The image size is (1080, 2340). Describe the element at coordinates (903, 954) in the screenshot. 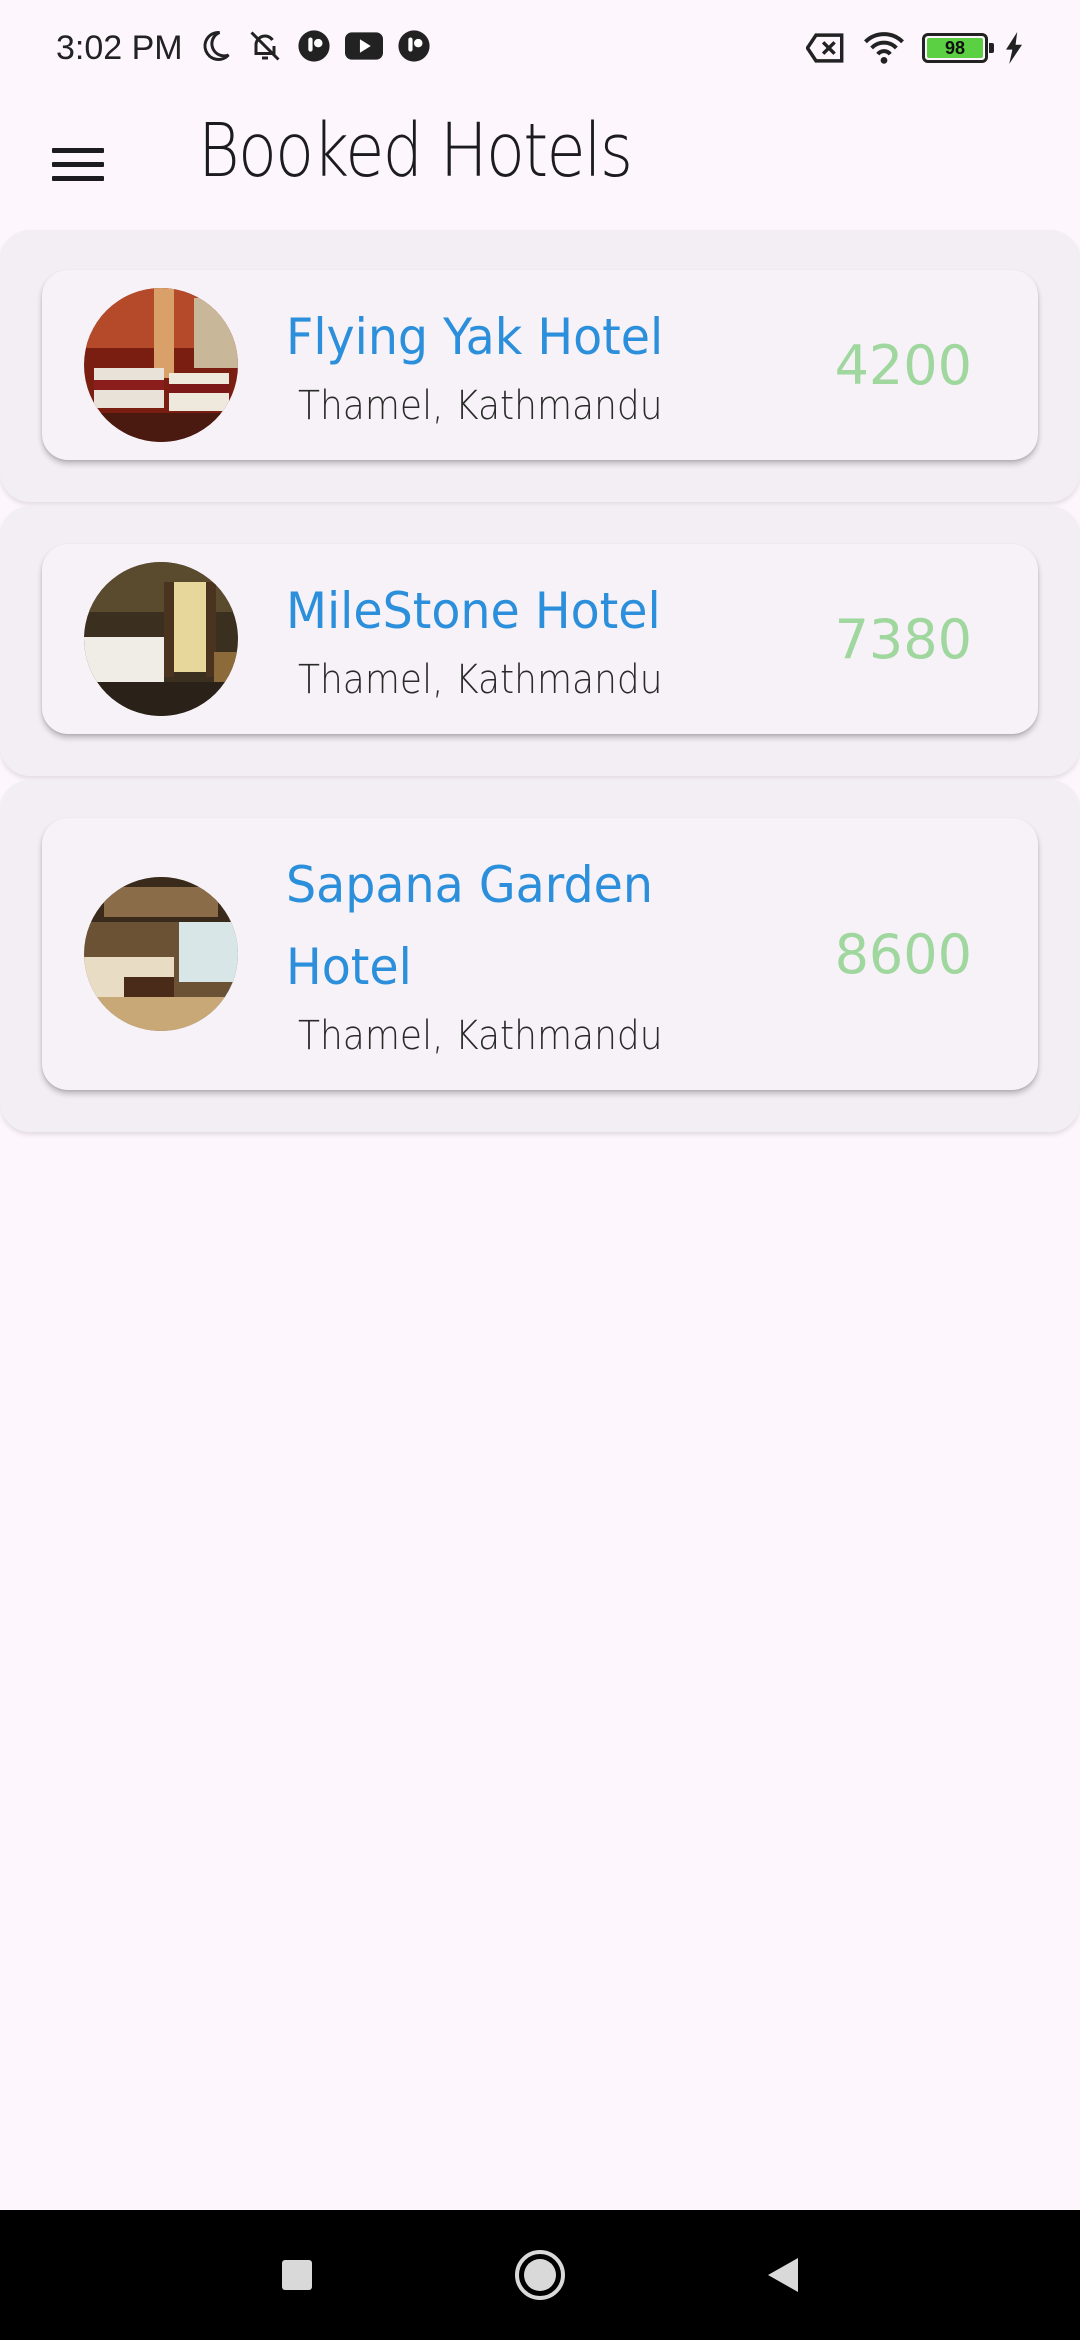

I see `hotel-price: 8600` at that location.